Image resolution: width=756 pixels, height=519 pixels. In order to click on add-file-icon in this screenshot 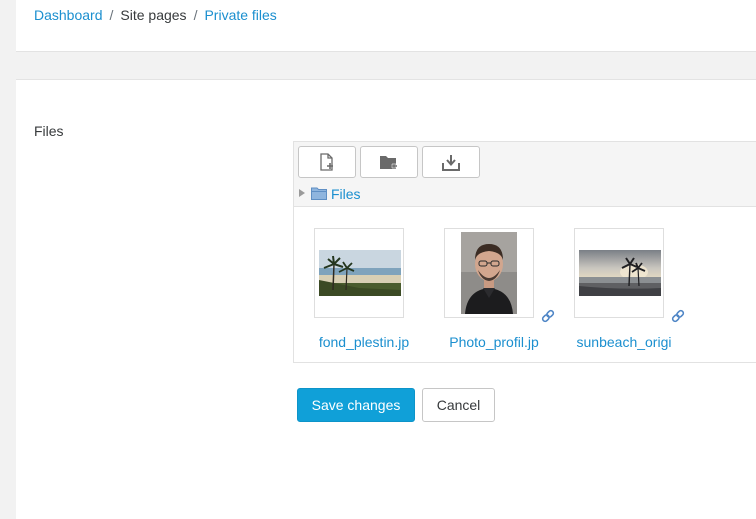, I will do `click(326, 162)`.